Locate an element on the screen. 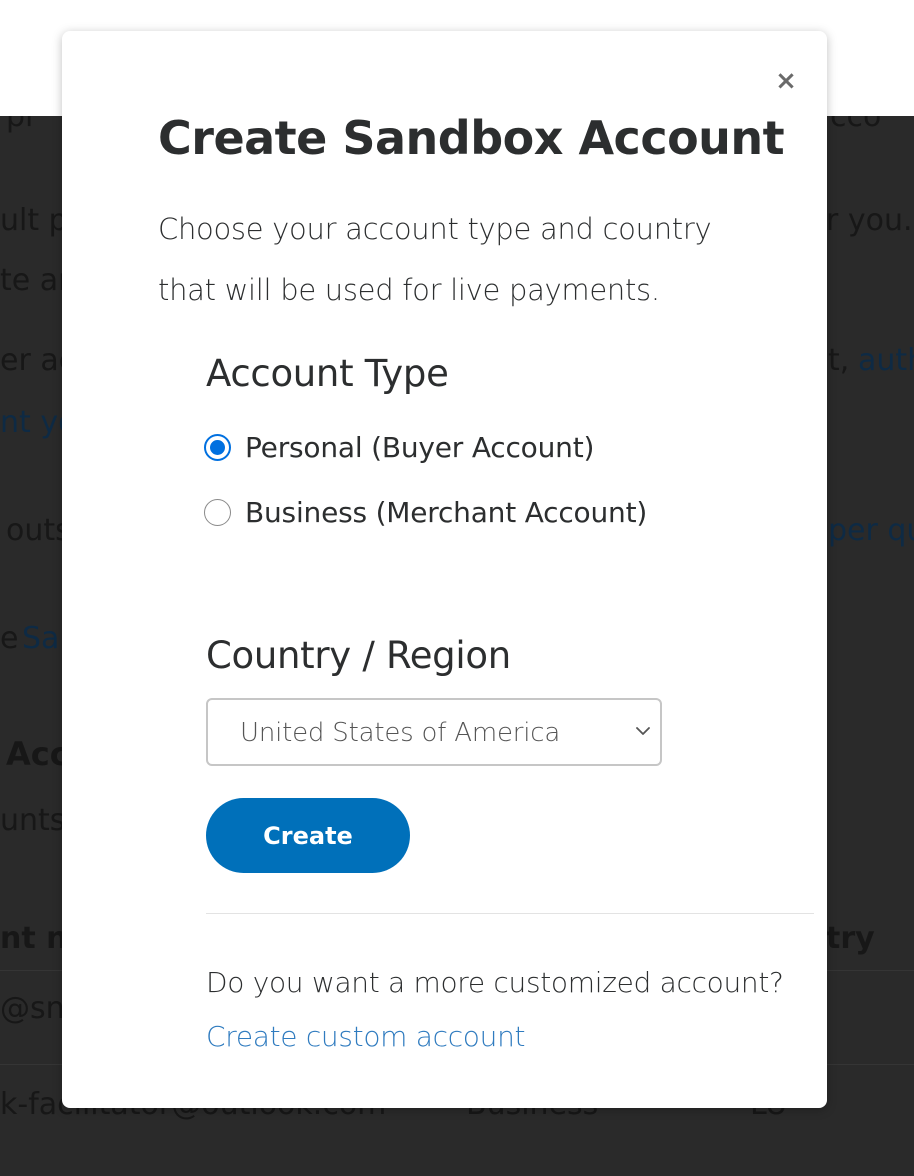 Image resolution: width=914 pixels, height=1176 pixels. divider is located at coordinates (510, 913).